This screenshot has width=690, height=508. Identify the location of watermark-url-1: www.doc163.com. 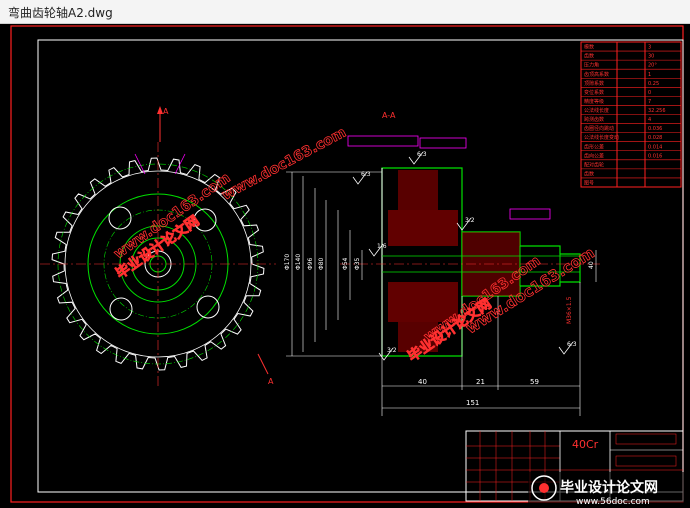
(284, 164).